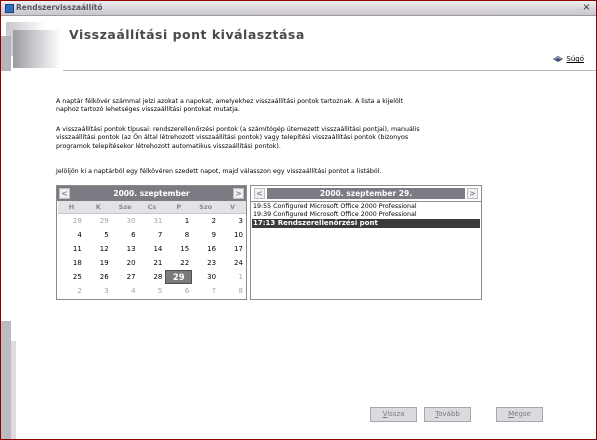 The image size is (597, 440). I want to click on restore-point-item-selected: 17:13 Rendszerellenőrzési pont, so click(366, 223).